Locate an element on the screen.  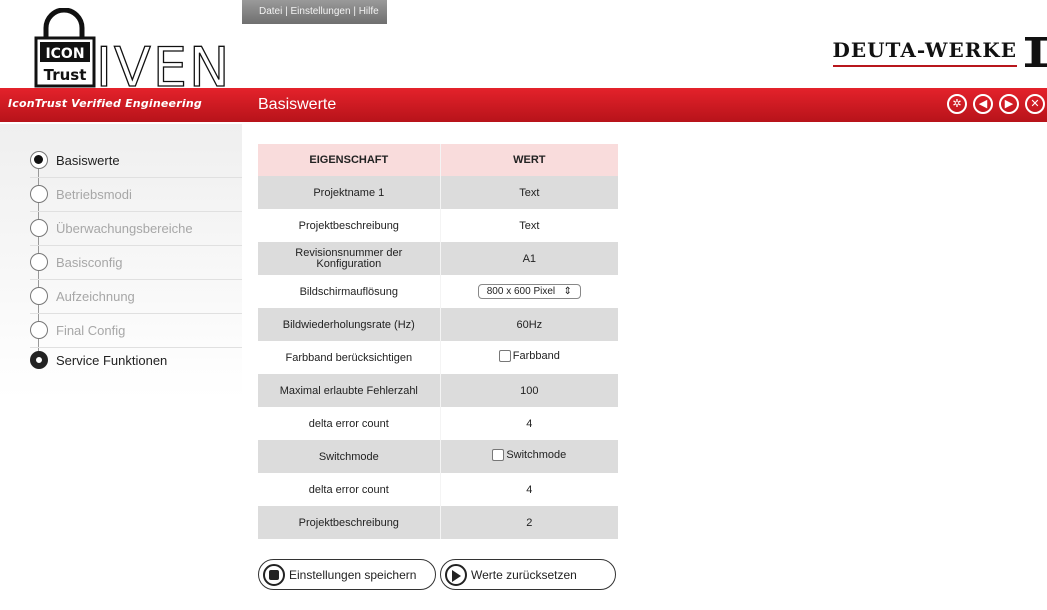
reset-icon is located at coordinates (456, 574).